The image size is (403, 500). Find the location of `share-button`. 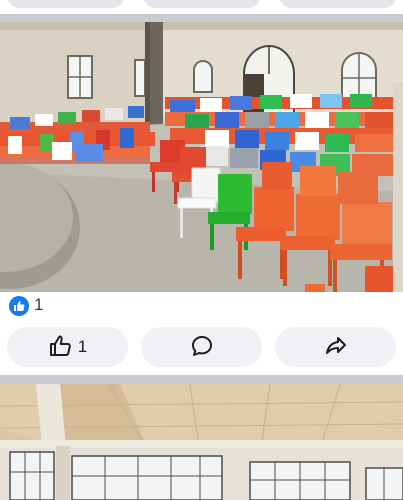

share-button is located at coordinates (335, 347).